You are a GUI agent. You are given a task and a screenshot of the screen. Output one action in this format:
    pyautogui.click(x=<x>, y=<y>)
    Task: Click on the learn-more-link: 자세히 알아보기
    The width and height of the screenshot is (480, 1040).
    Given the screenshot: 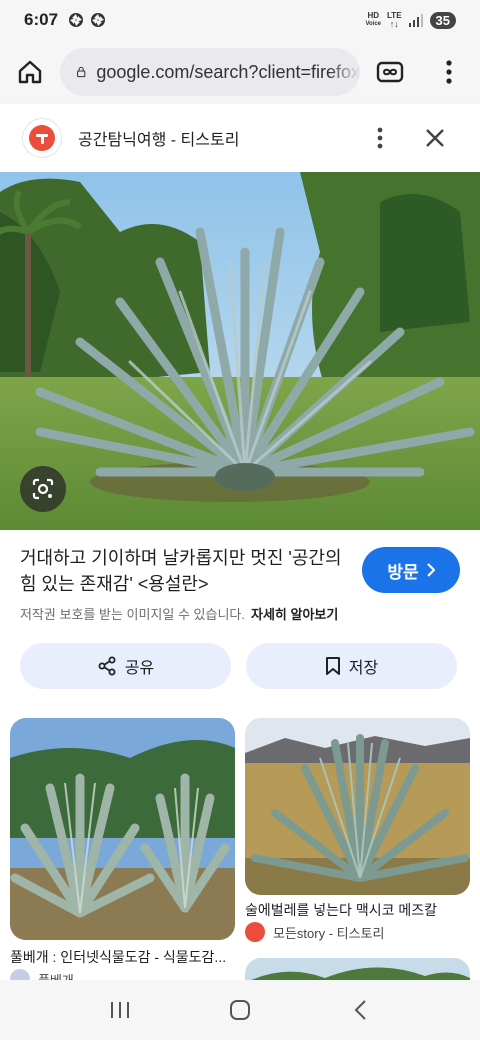 What is the action you would take?
    pyautogui.click(x=294, y=614)
    